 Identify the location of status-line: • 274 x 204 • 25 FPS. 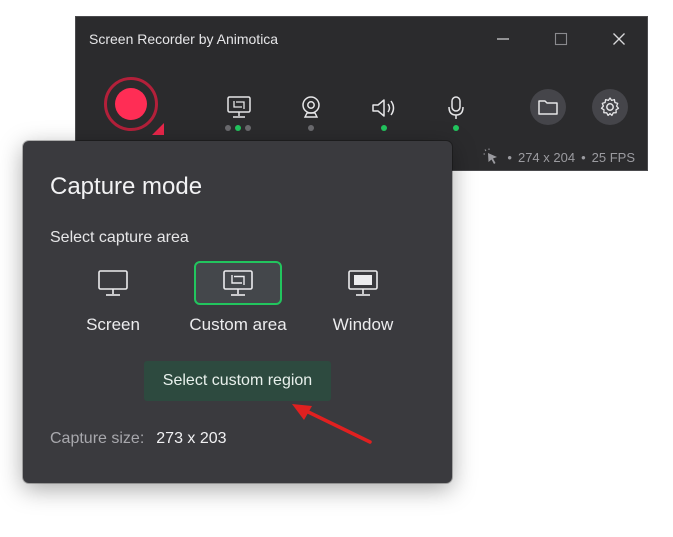
(559, 157).